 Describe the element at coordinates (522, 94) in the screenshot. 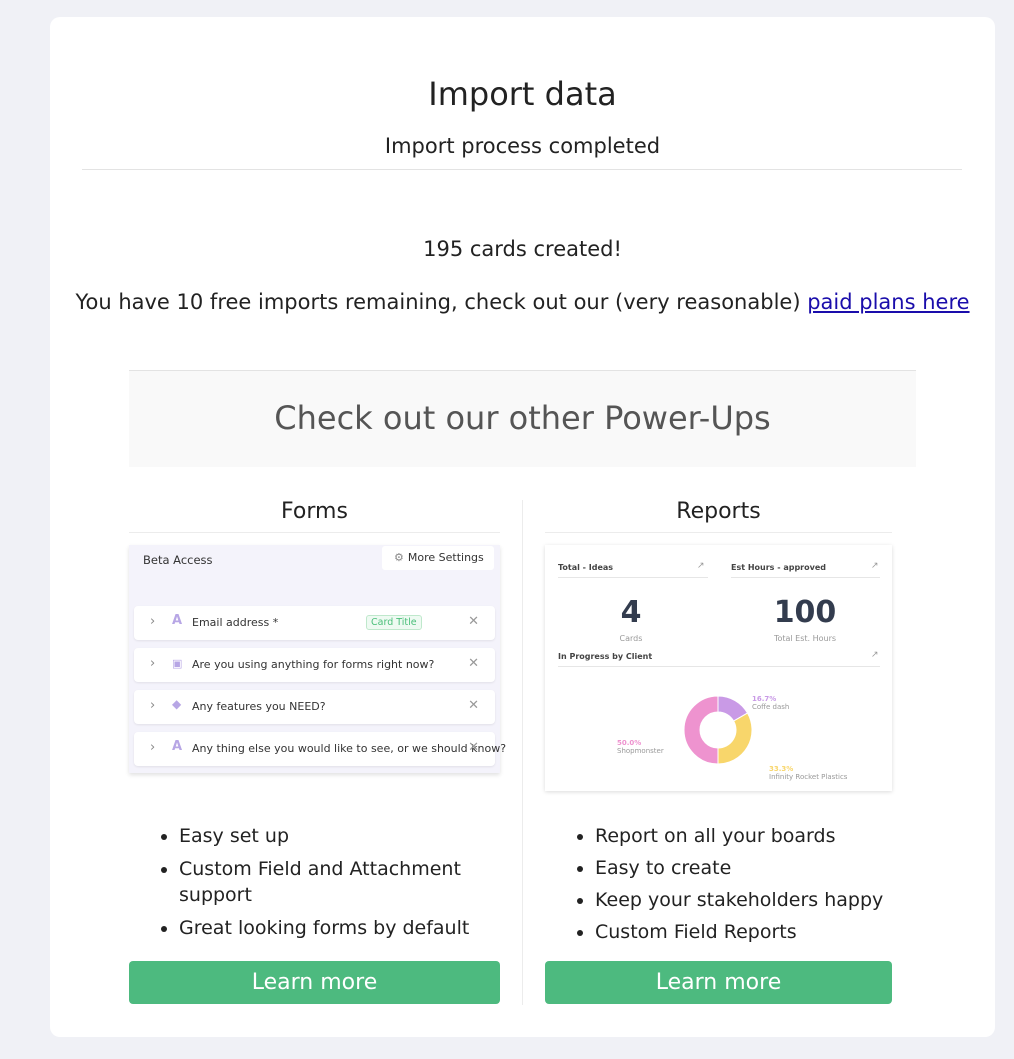

I see `page-title: Import data` at that location.